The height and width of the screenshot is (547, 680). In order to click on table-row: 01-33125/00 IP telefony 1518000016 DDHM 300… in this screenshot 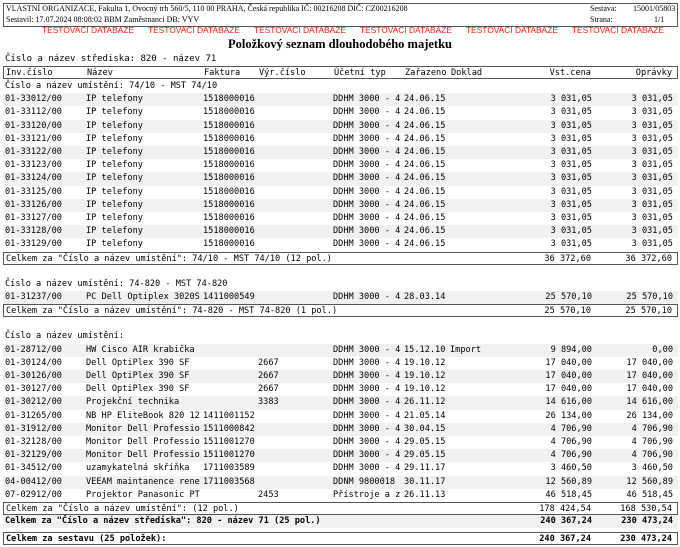, I will do `click(340, 192)`.